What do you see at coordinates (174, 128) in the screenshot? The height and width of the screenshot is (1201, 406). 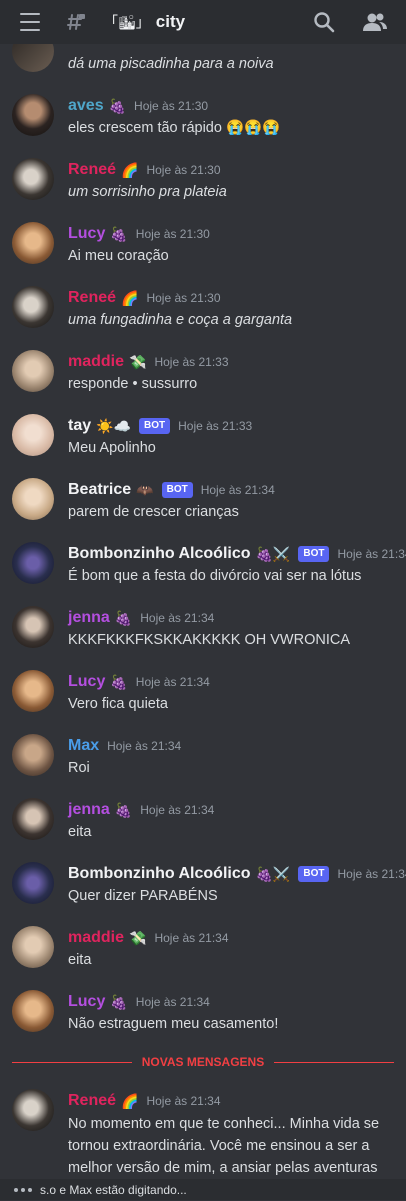 I see `message-content: eles crescem tão rápido 😭😭😭` at bounding box center [174, 128].